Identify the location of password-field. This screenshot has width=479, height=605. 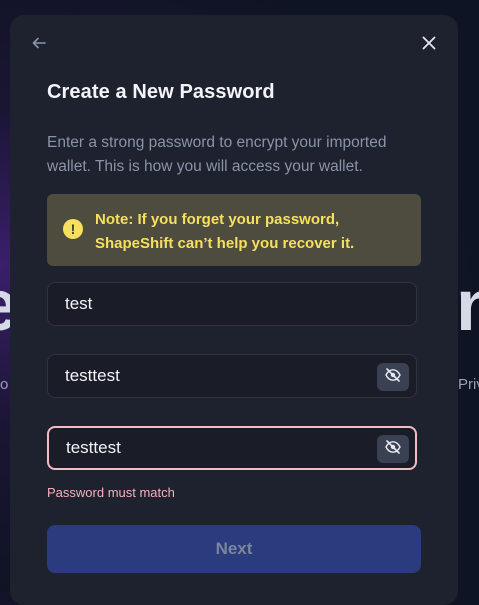
(232, 376).